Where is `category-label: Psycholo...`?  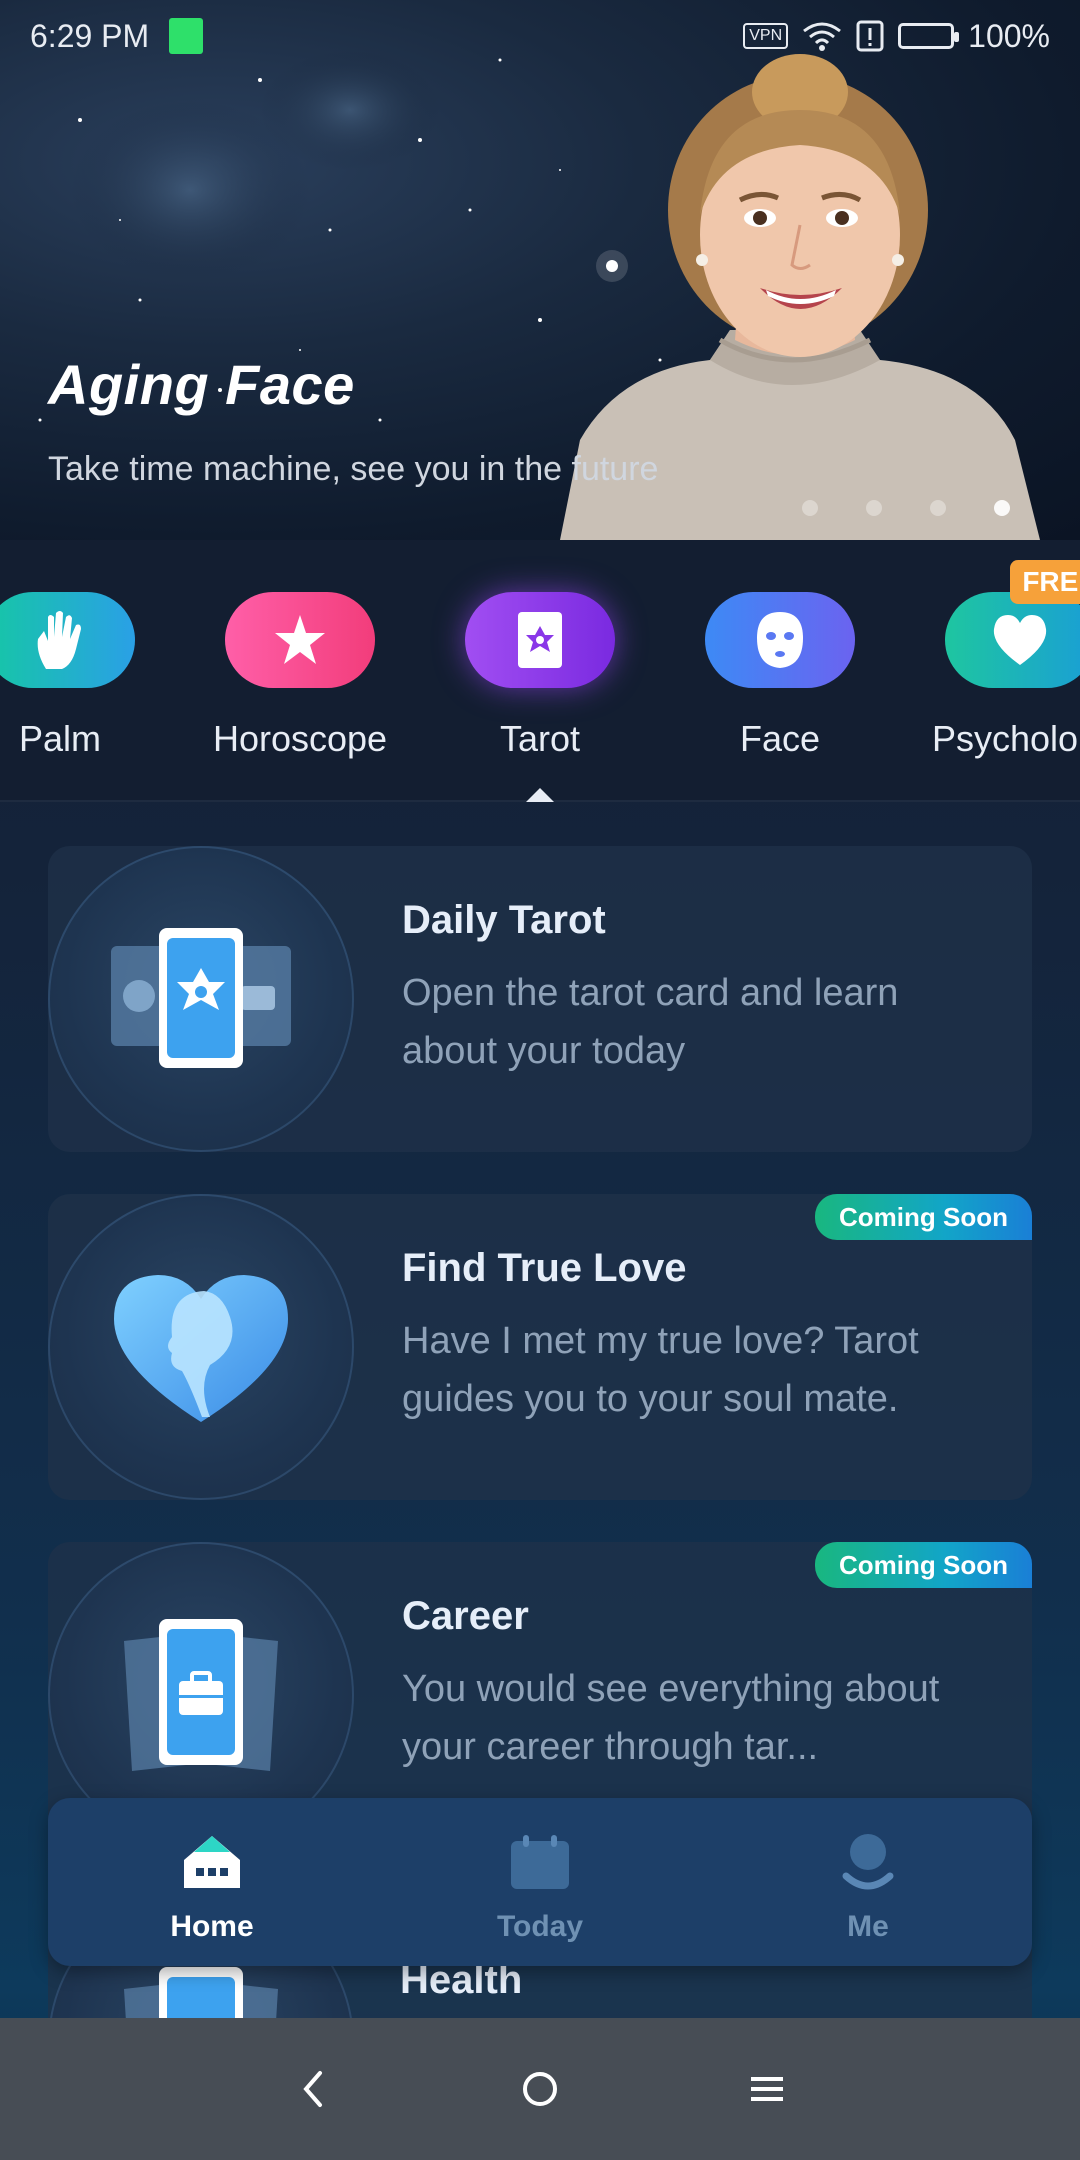
category-label: Psycholo... is located at coordinates (1005, 738).